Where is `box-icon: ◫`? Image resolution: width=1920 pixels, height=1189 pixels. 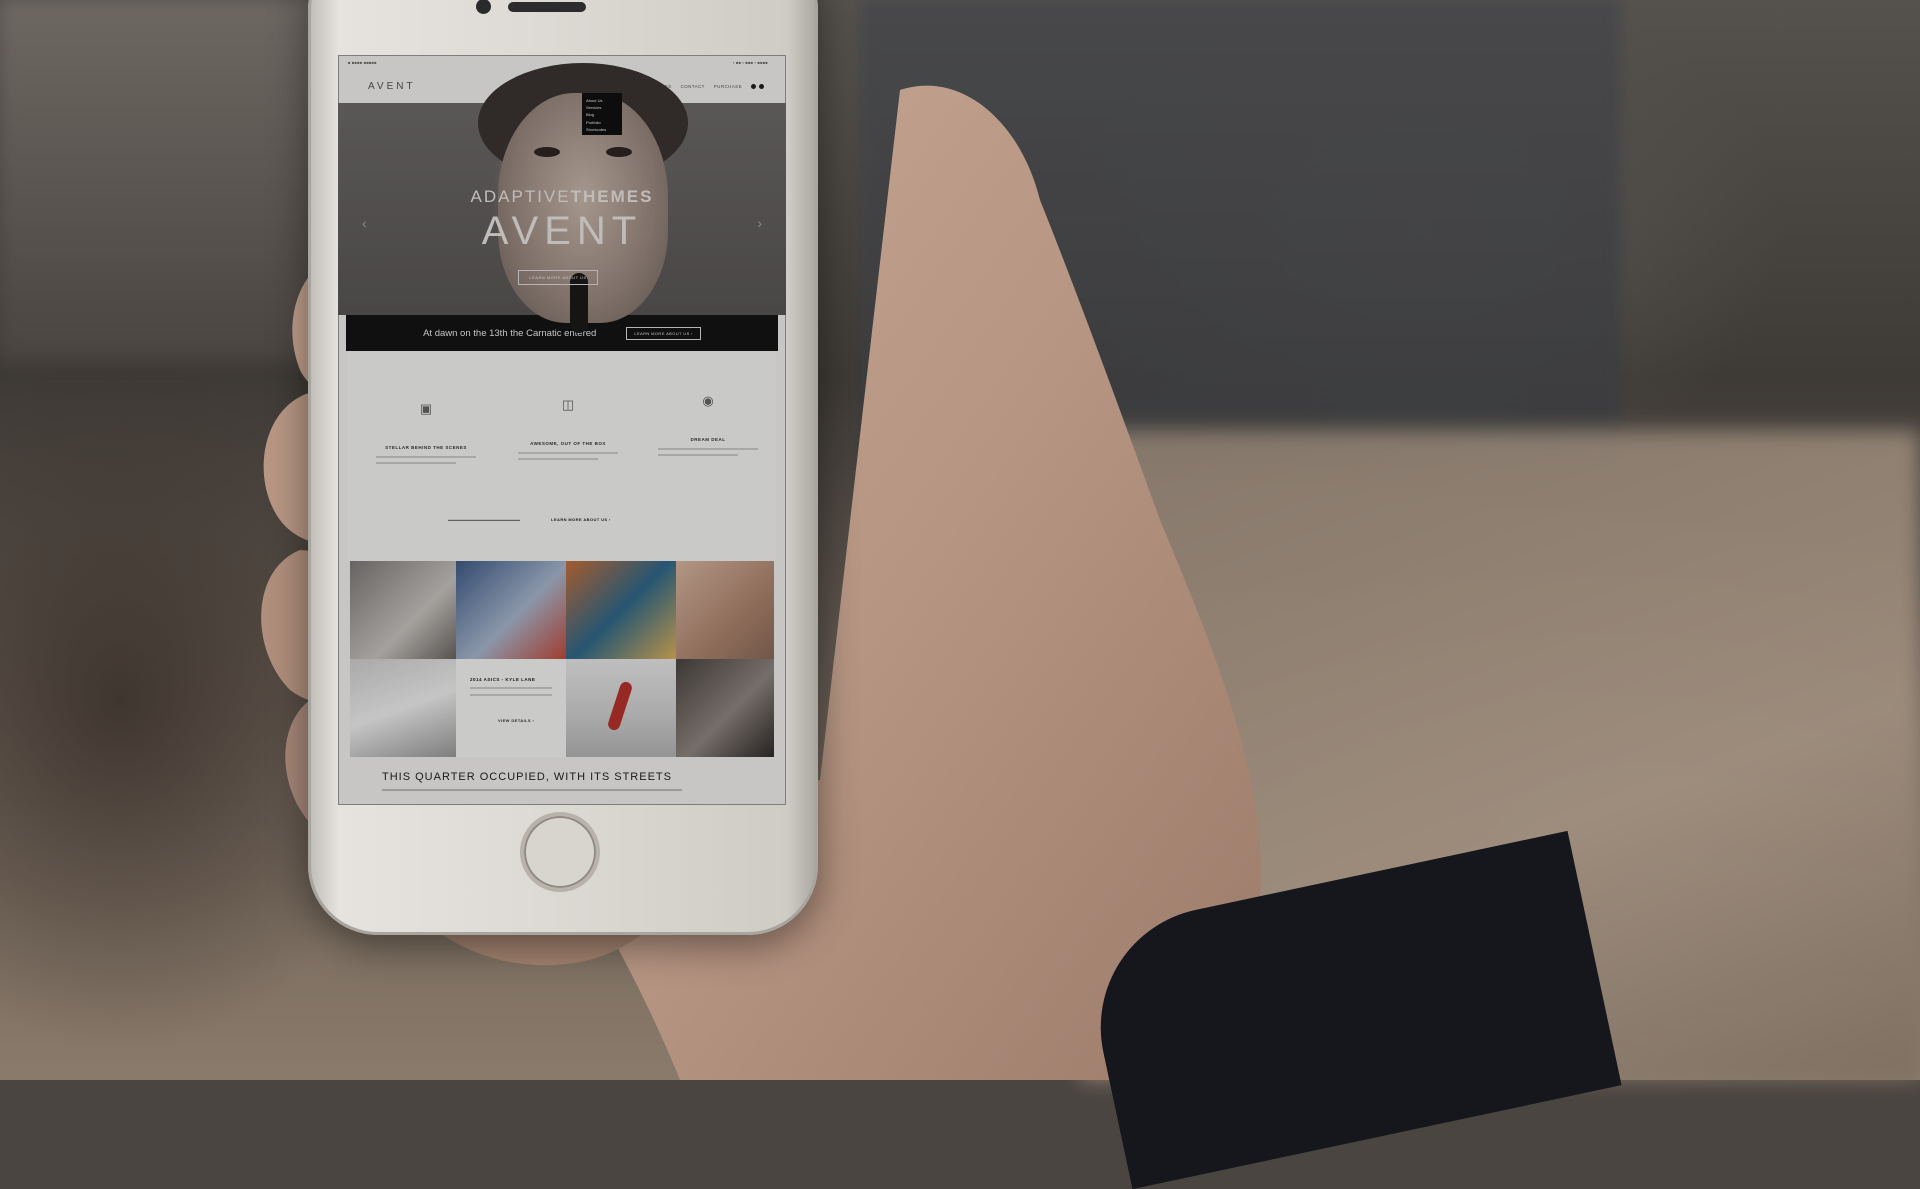 box-icon: ◫ is located at coordinates (568, 404).